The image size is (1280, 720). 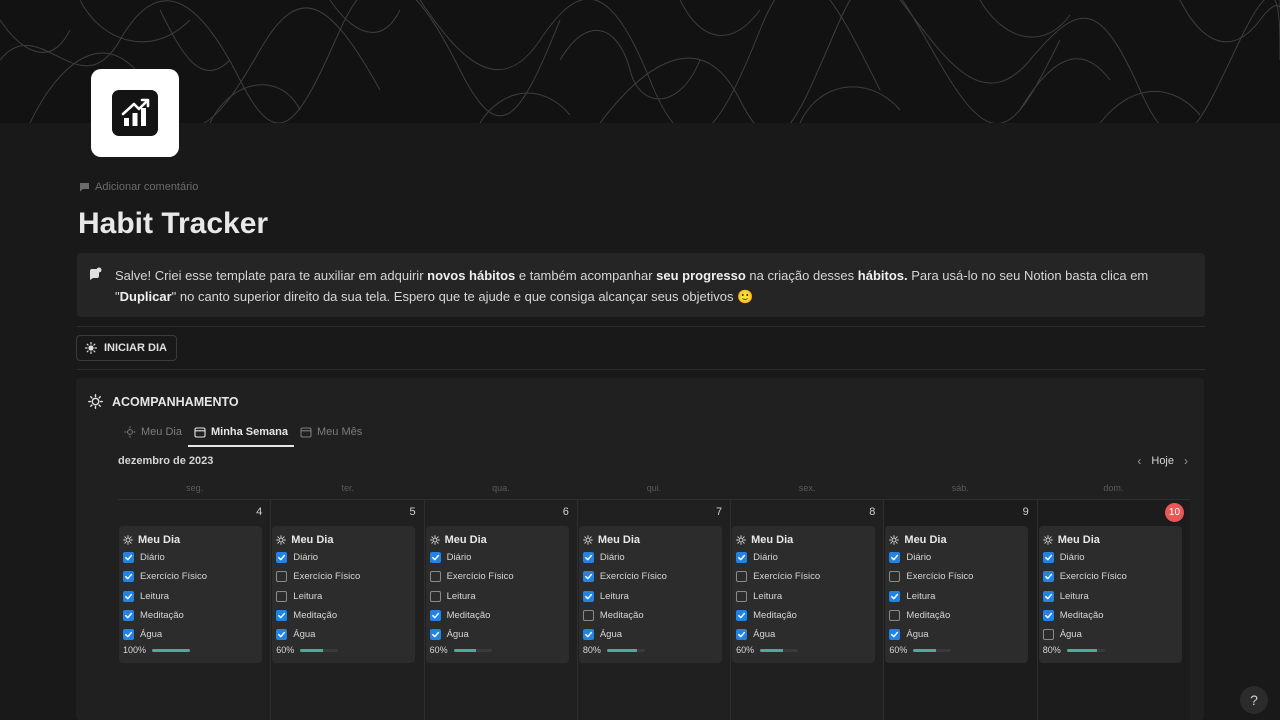 What do you see at coordinates (1093, 577) in the screenshot?
I see `habit-label: Exercício Físico` at bounding box center [1093, 577].